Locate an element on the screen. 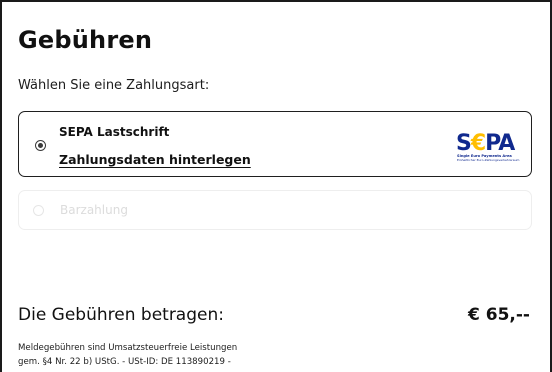 This screenshot has height=372, width=552. cash-radio-button is located at coordinates (38, 210).